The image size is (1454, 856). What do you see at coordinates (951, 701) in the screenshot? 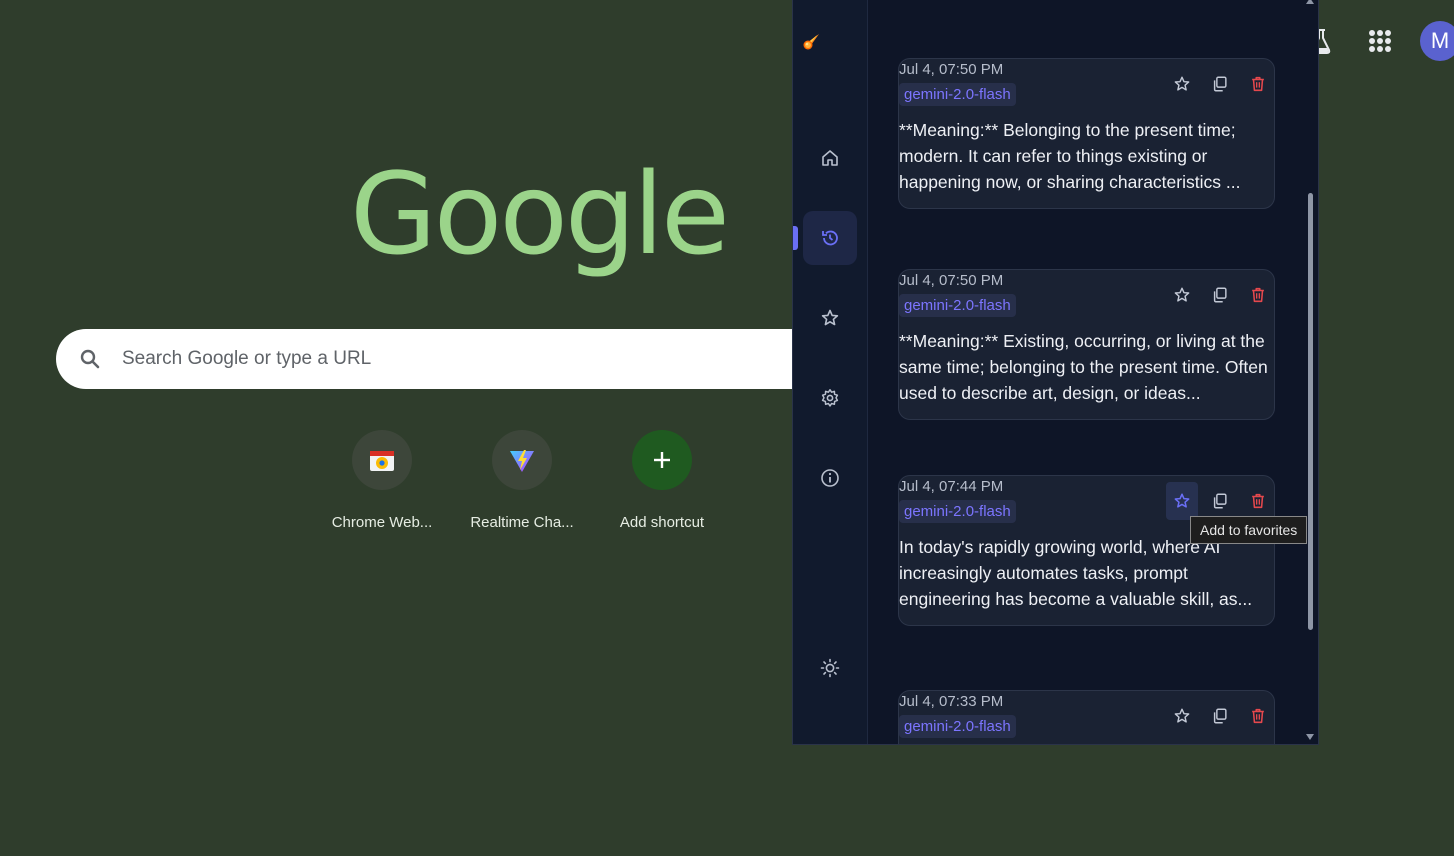
I see `timestamp: Jul 4, 07:33 PM` at bounding box center [951, 701].